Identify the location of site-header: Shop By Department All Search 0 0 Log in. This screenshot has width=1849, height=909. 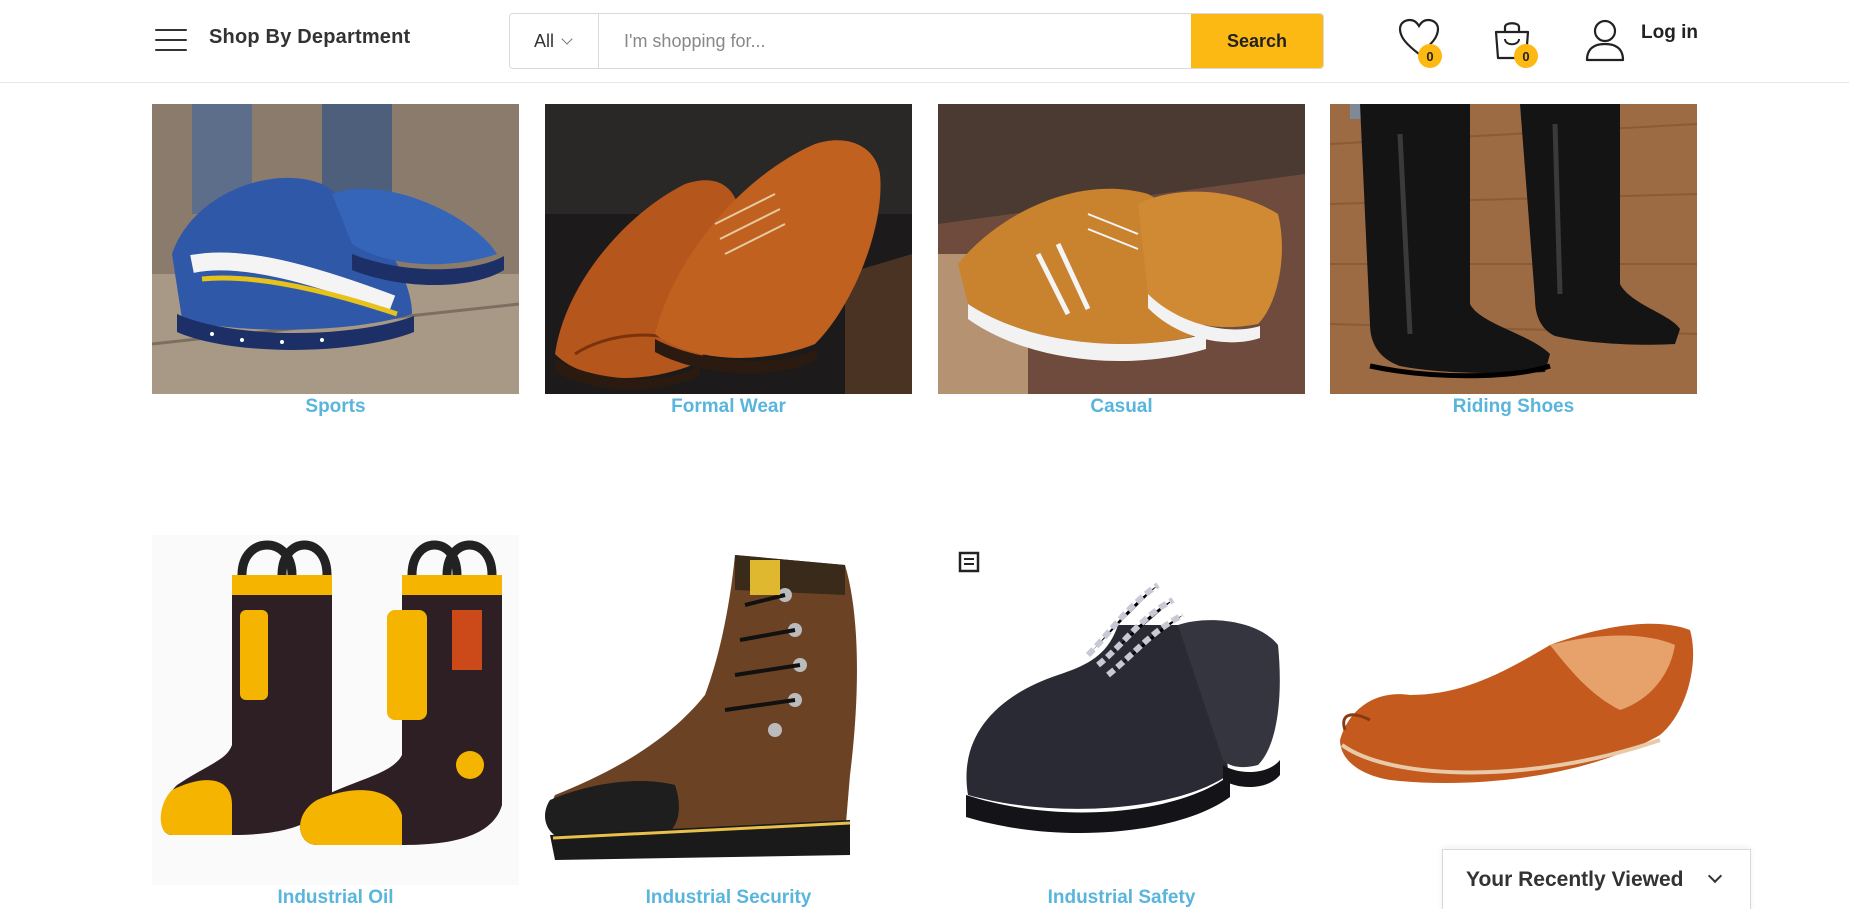
(924, 41).